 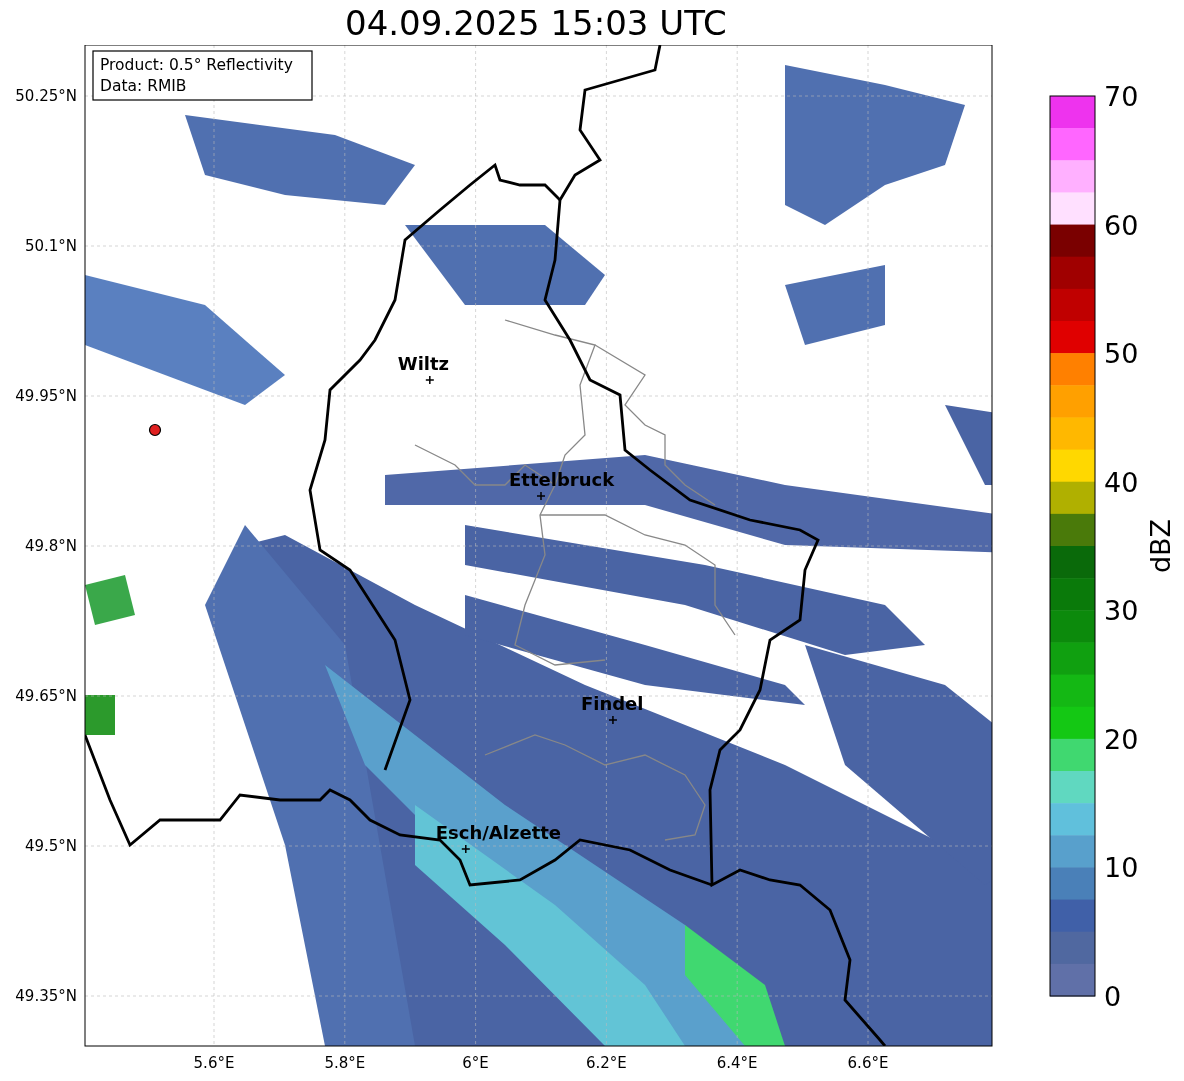 I want to click on latitude-label: 49.95°N, so click(x=46, y=396).